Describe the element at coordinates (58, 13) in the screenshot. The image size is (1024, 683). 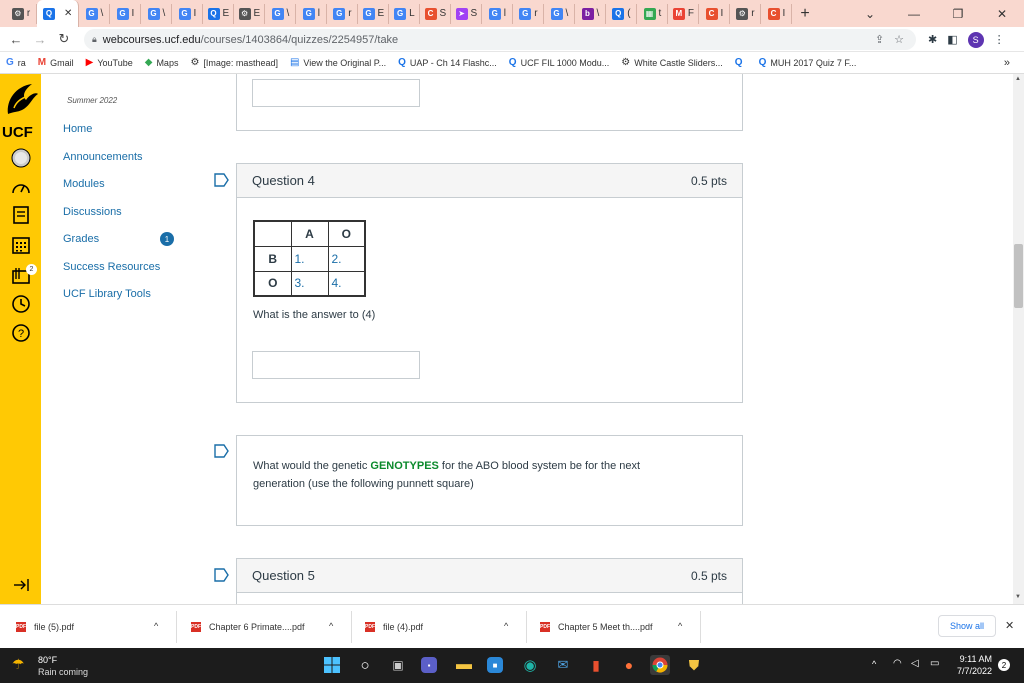
I see `browser-tab: Q ✕` at that location.